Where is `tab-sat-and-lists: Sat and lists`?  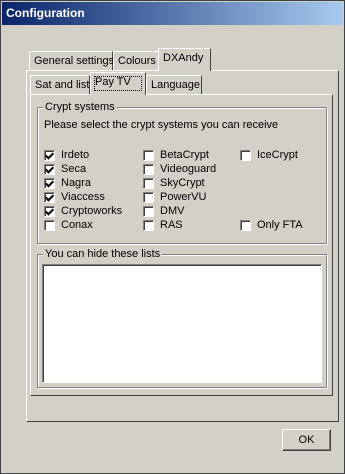 tab-sat-and-lists: Sat and lists is located at coordinates (62, 85).